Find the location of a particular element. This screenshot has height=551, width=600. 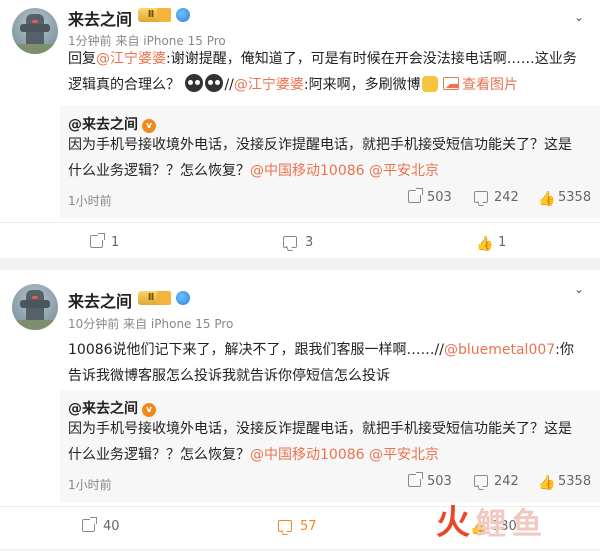

reply-prefix: 回复 is located at coordinates (82, 59).